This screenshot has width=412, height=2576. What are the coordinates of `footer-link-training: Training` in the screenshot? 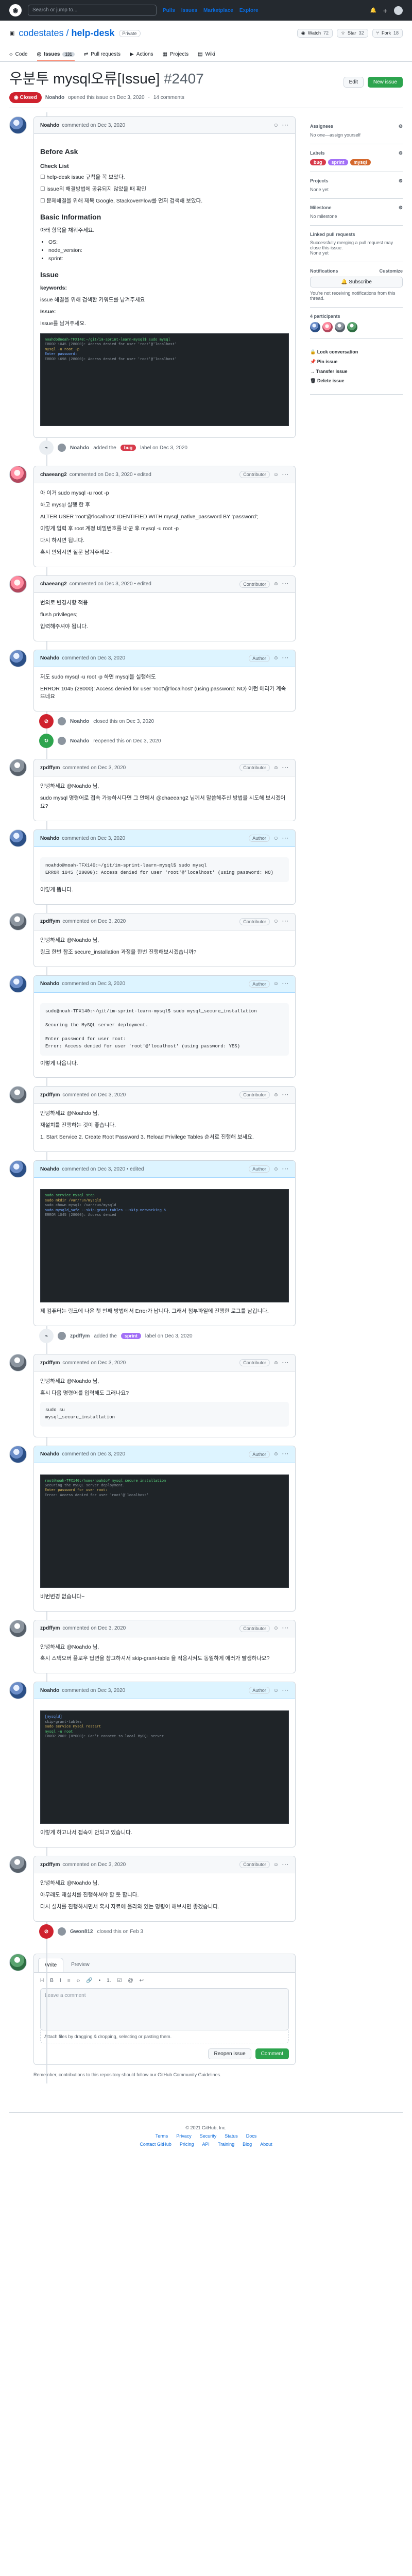 It's located at (226, 2144).